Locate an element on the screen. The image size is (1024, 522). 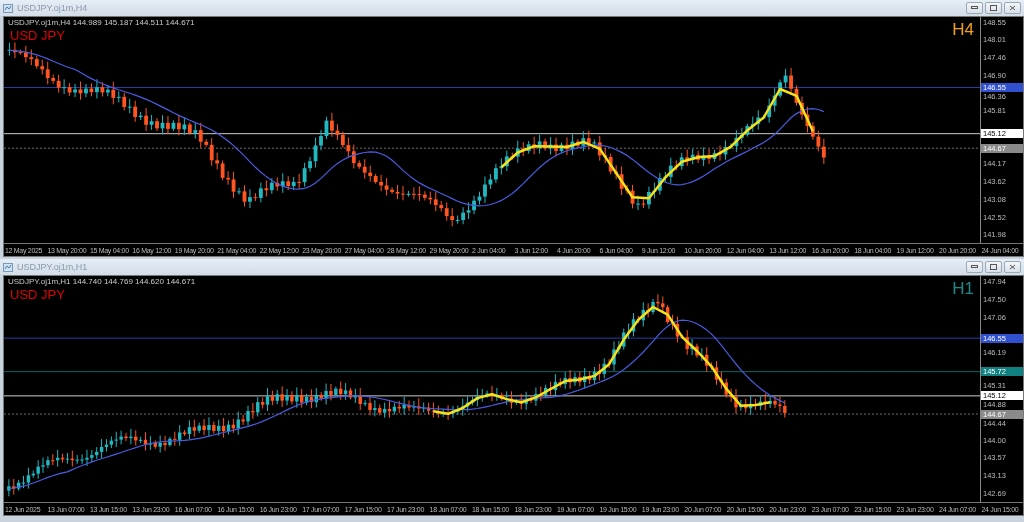
window-title: USDJPY.oj1m,H4 is located at coordinates (52, 8).